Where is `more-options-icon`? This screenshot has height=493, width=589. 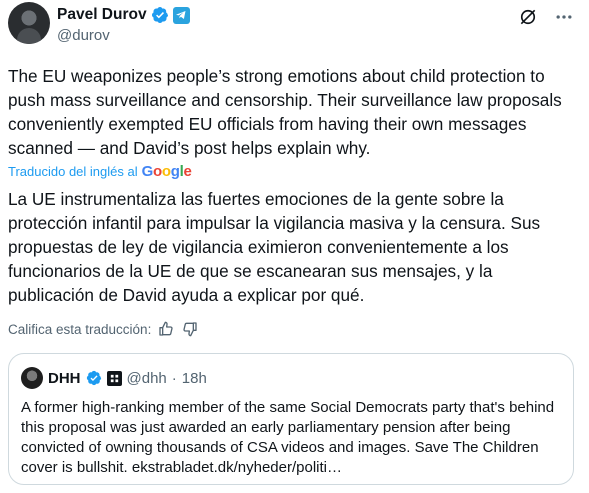
more-options-icon is located at coordinates (564, 17).